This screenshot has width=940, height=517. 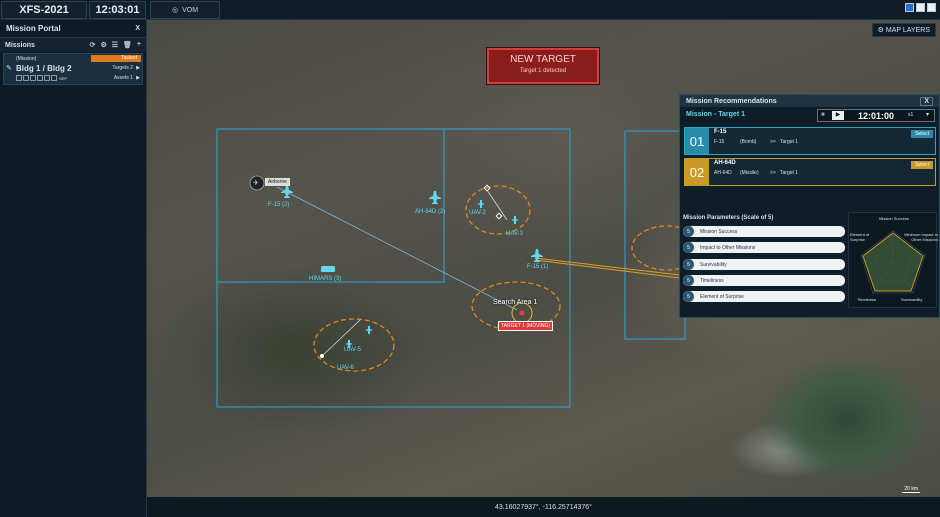 What do you see at coordinates (470, 10) in the screenshot?
I see `top-bar: XFS-2021 12:03:01 ◎ VOM` at bounding box center [470, 10].